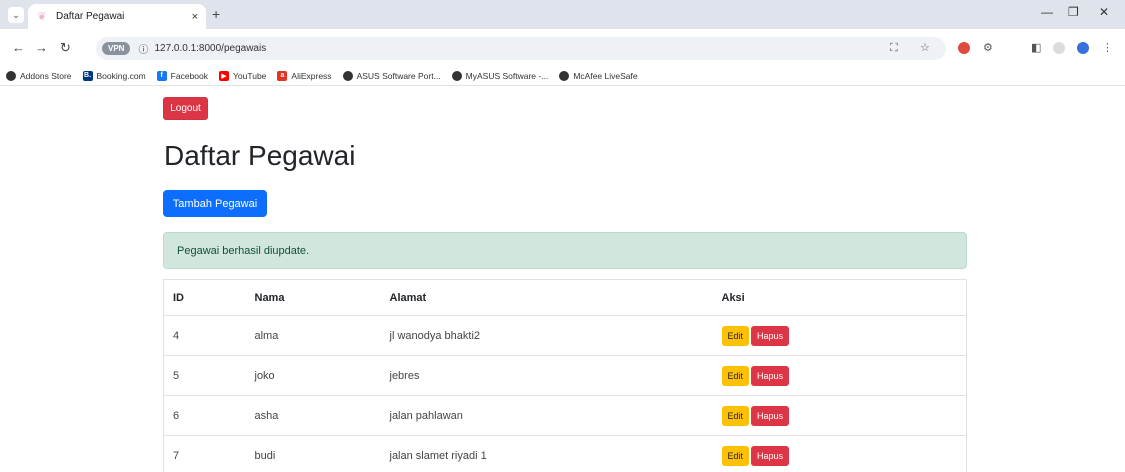  Describe the element at coordinates (313, 297) in the screenshot. I see `column-header-nama: Nama` at that location.